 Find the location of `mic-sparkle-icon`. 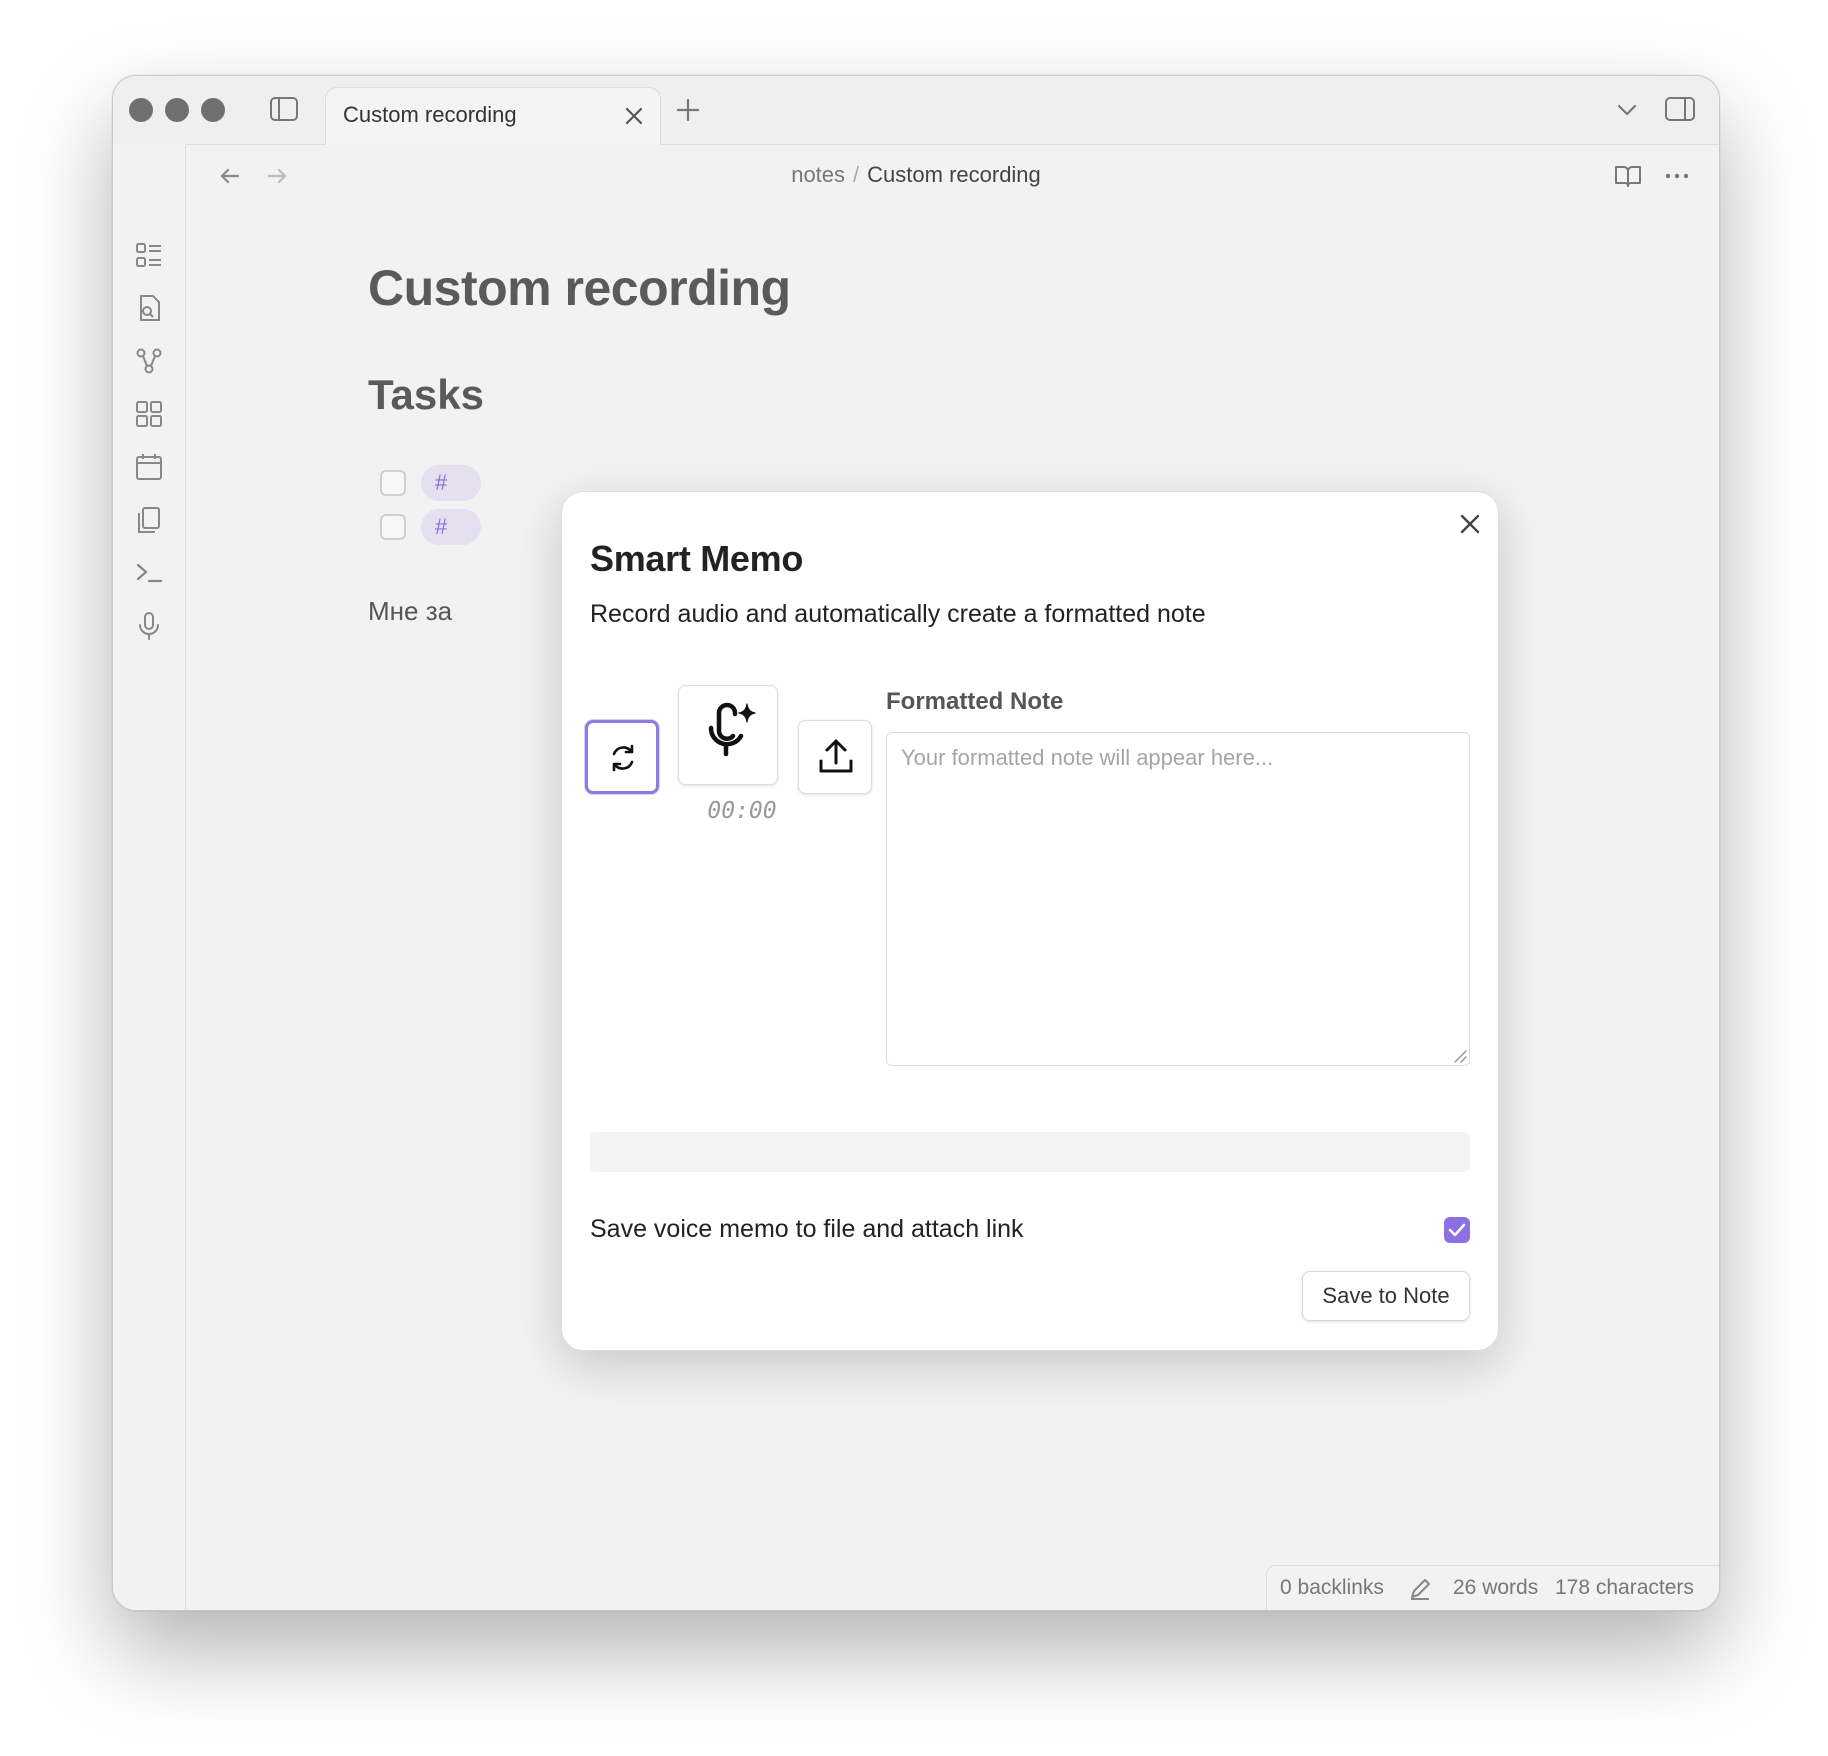

mic-sparkle-icon is located at coordinates (730, 735).